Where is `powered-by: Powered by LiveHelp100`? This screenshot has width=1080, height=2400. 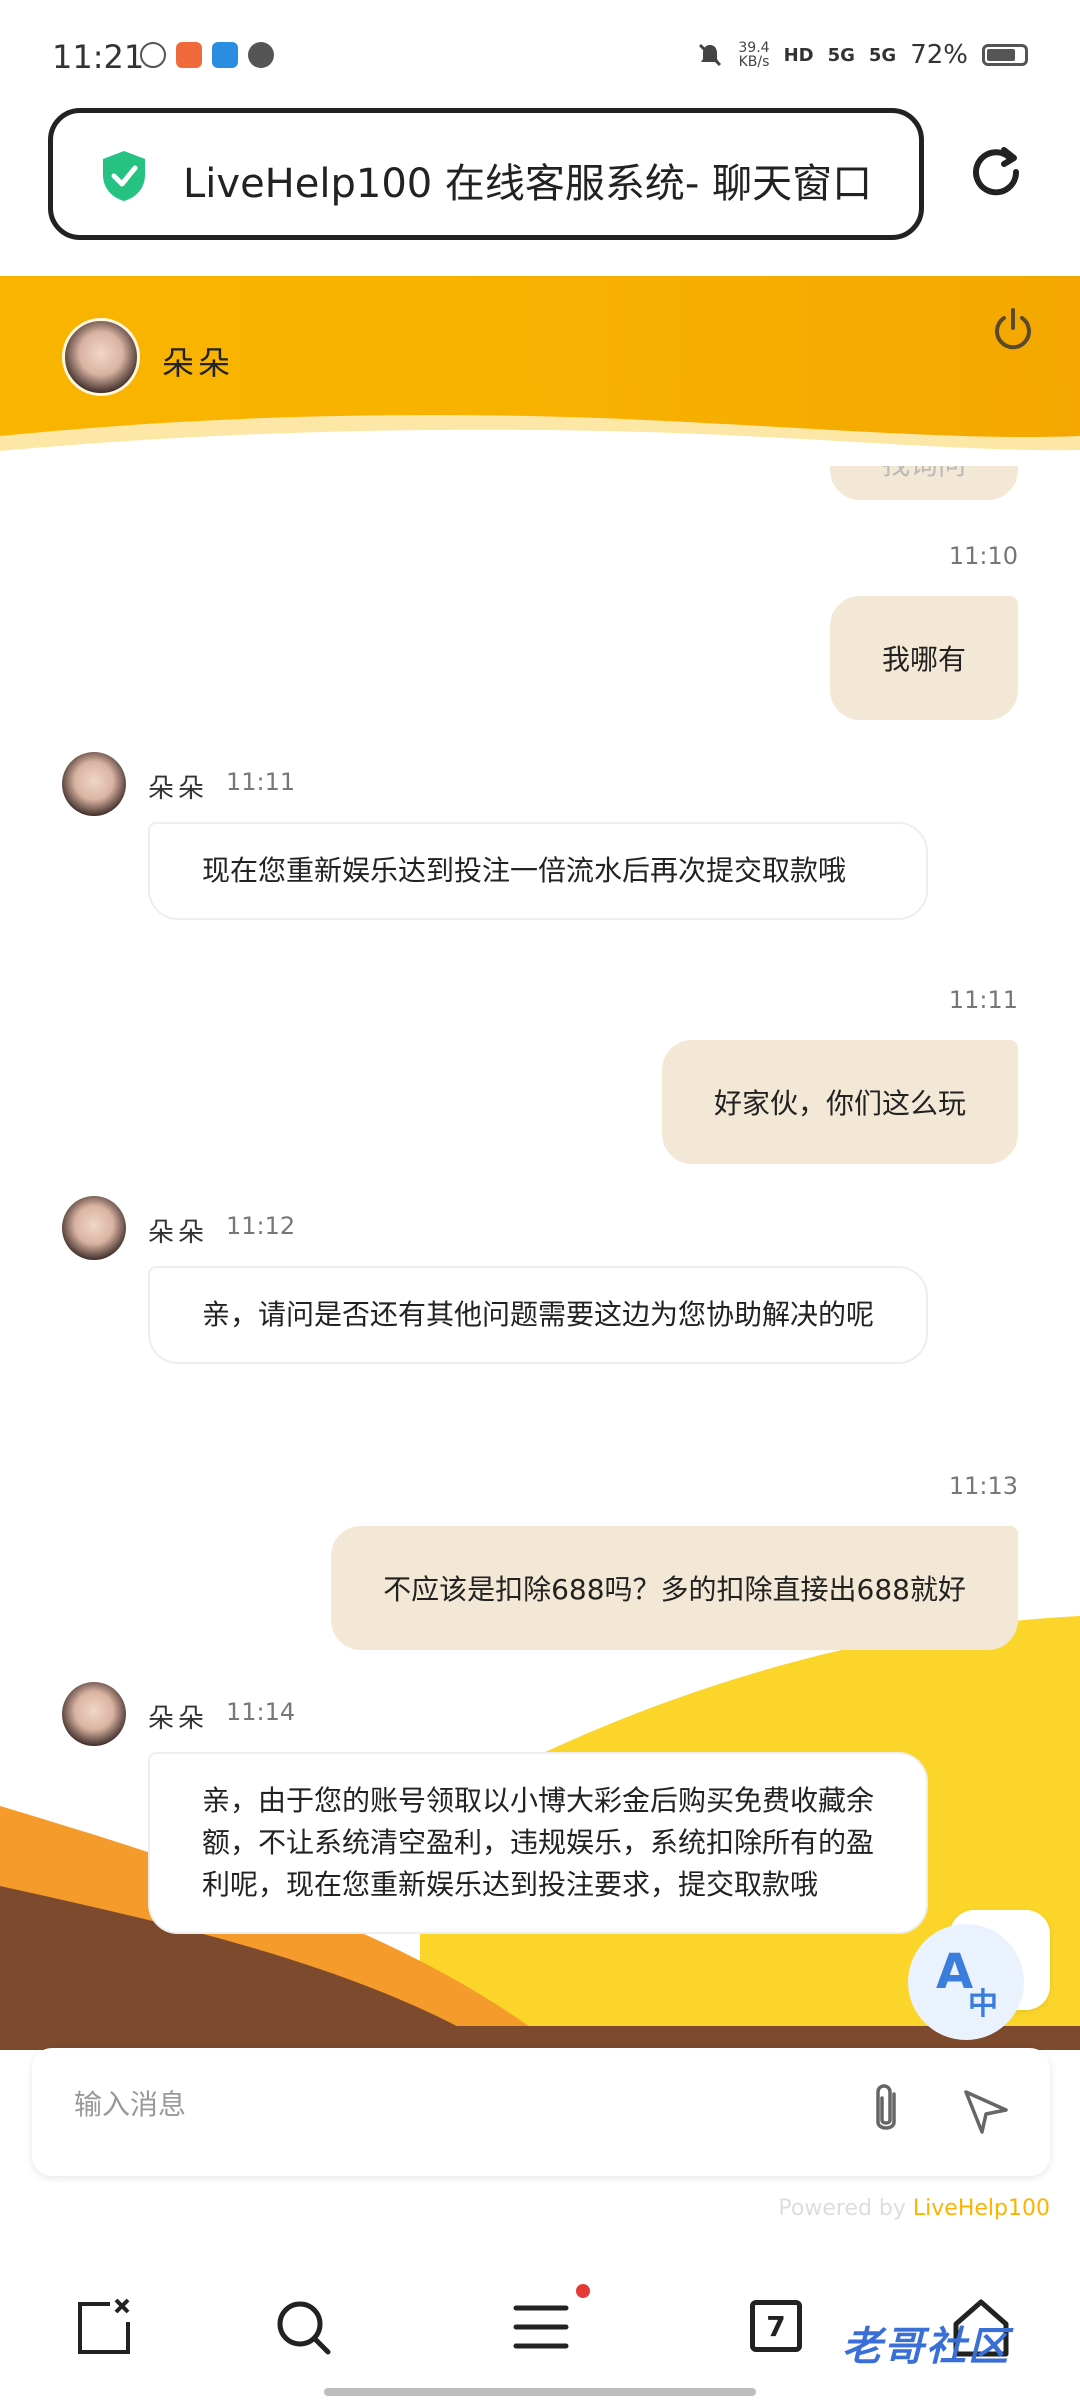 powered-by: Powered by LiveHelp100 is located at coordinates (914, 2208).